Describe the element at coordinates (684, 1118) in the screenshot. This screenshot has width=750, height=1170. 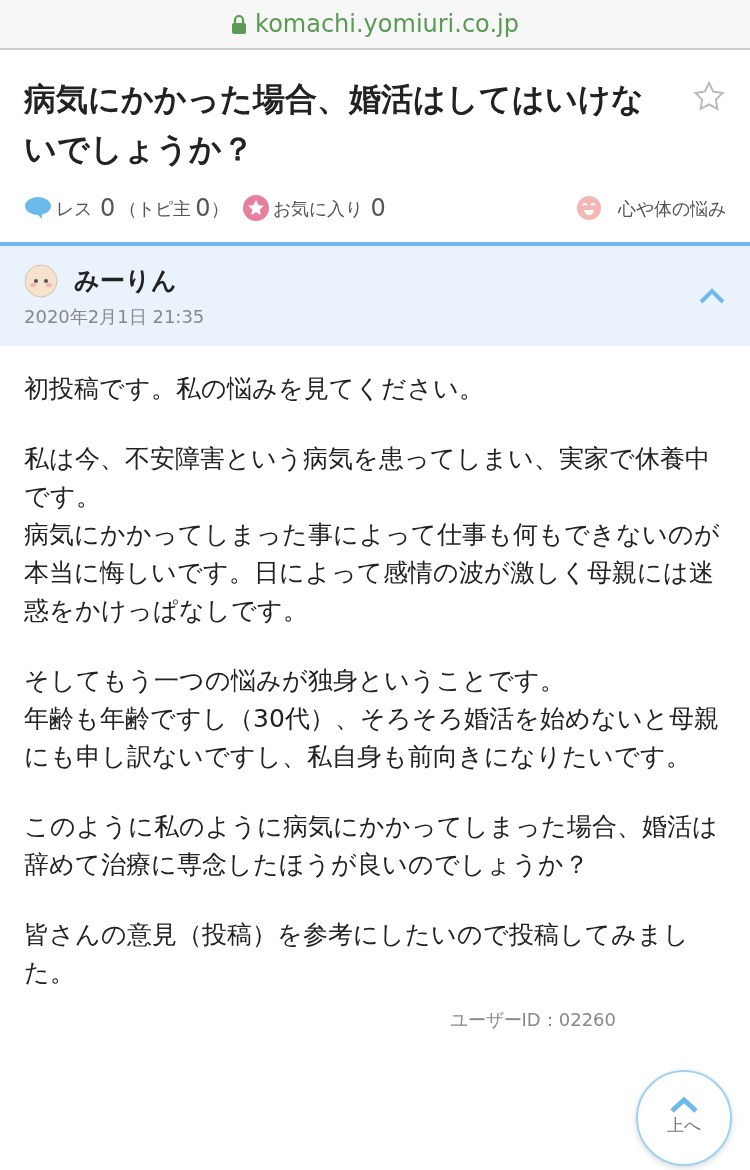
I see `back-to-top-button: 上へ` at that location.